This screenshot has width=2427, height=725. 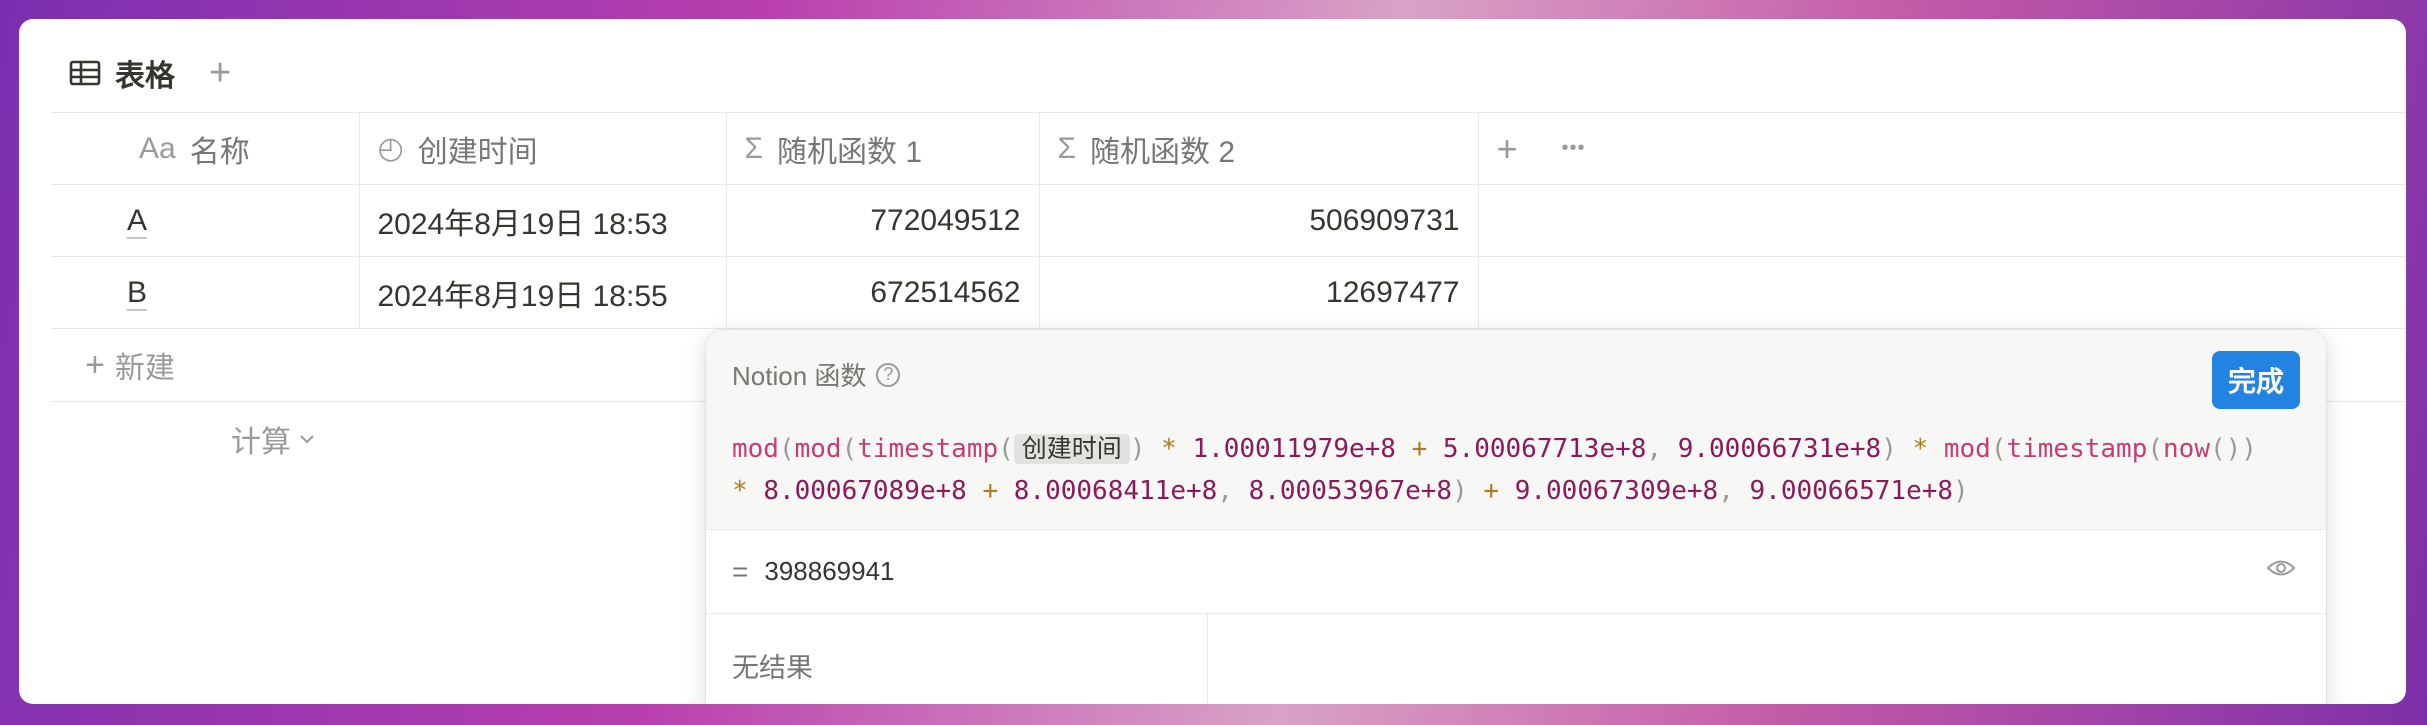 What do you see at coordinates (1294, 449) in the screenshot?
I see `formula-token: 1.00011979e+8` at bounding box center [1294, 449].